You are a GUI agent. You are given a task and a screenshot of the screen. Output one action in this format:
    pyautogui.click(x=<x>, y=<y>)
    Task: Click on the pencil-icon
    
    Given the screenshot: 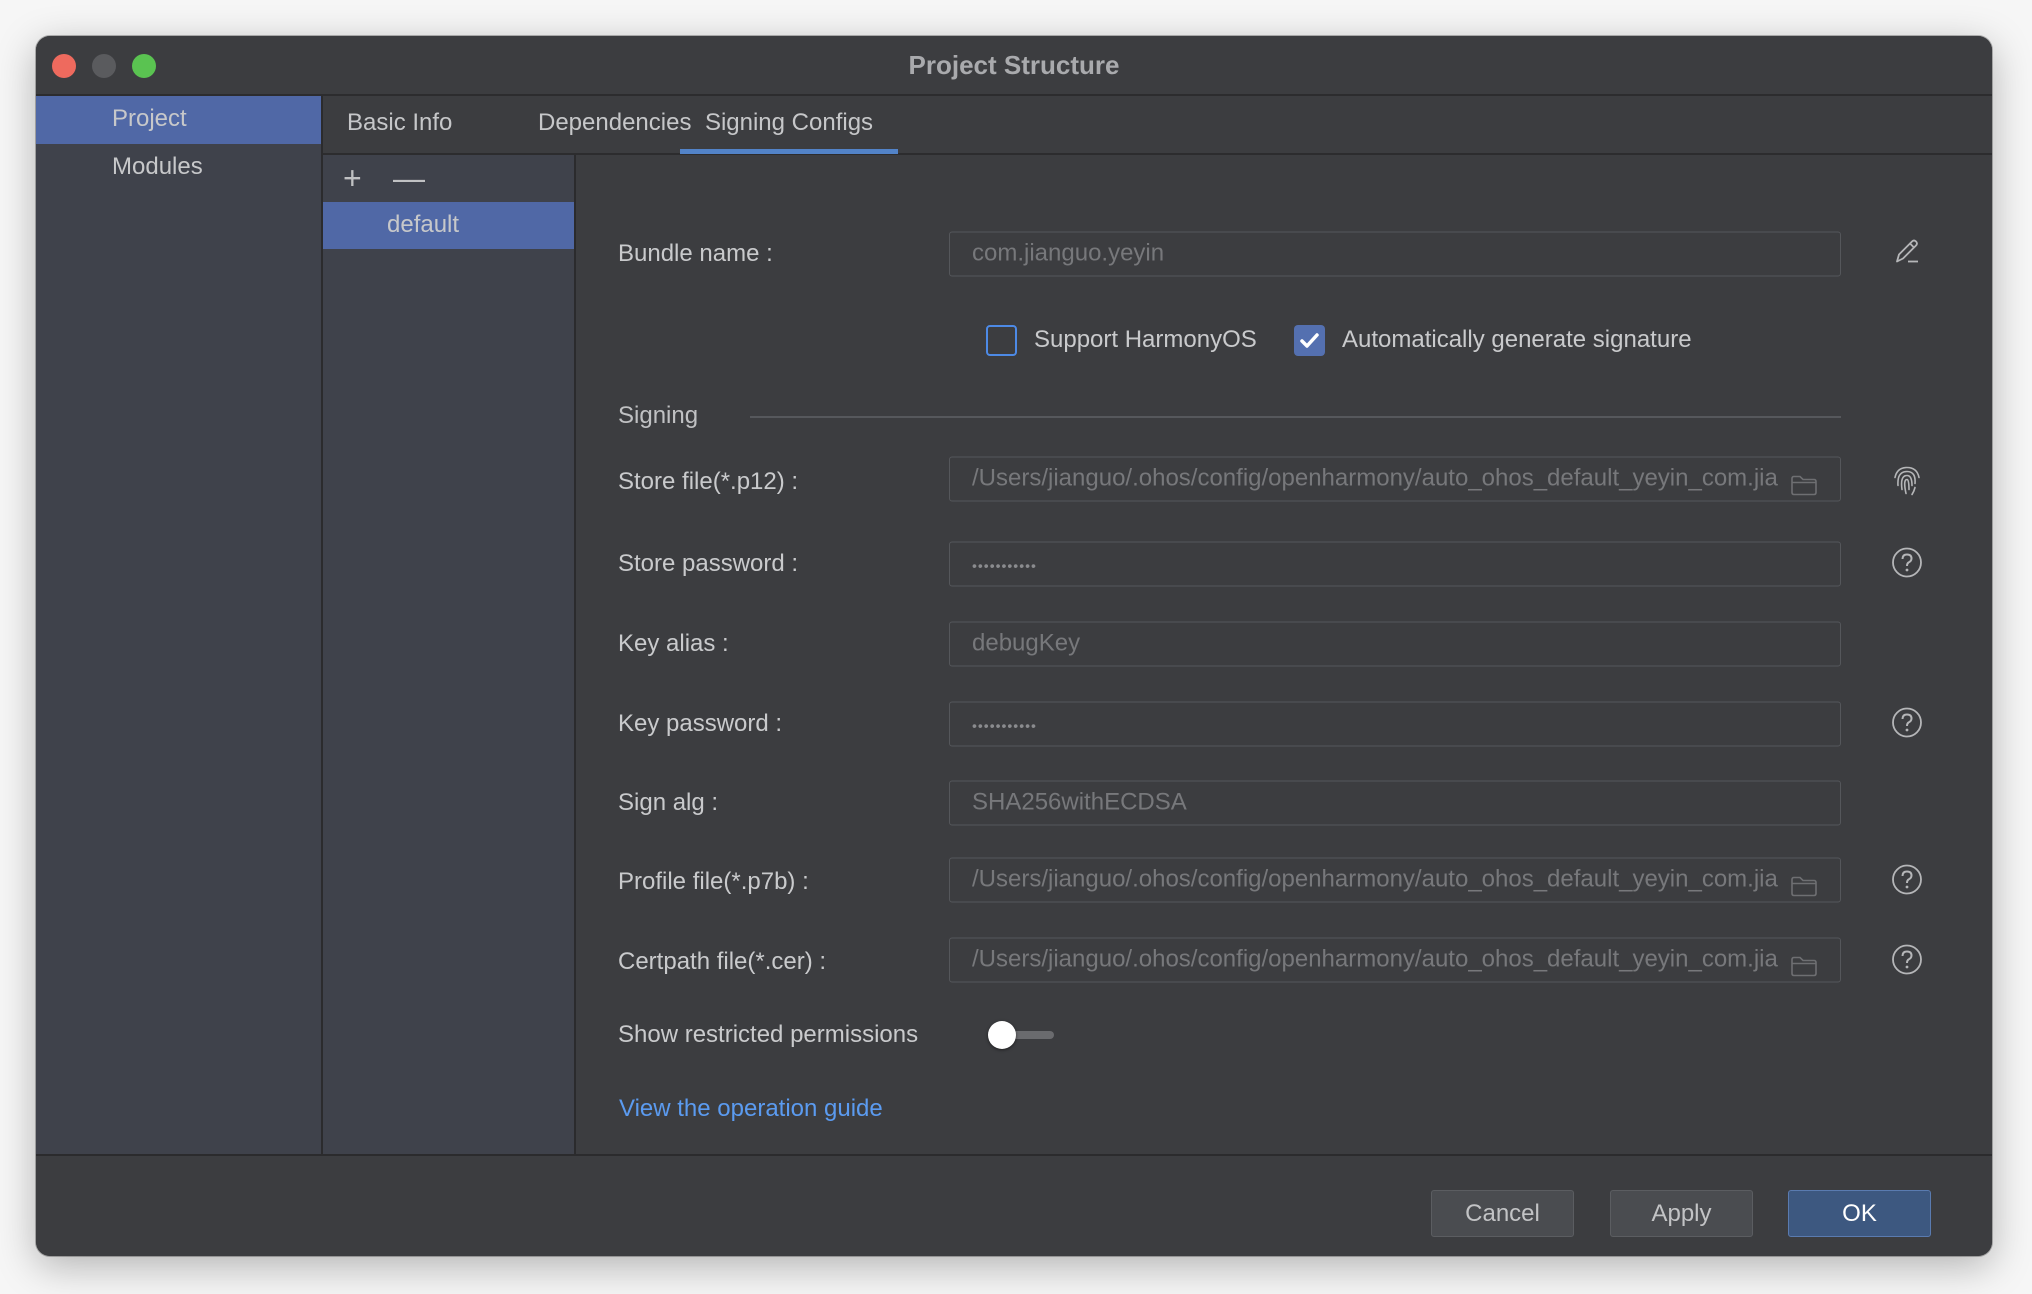 What is the action you would take?
    pyautogui.click(x=1907, y=254)
    